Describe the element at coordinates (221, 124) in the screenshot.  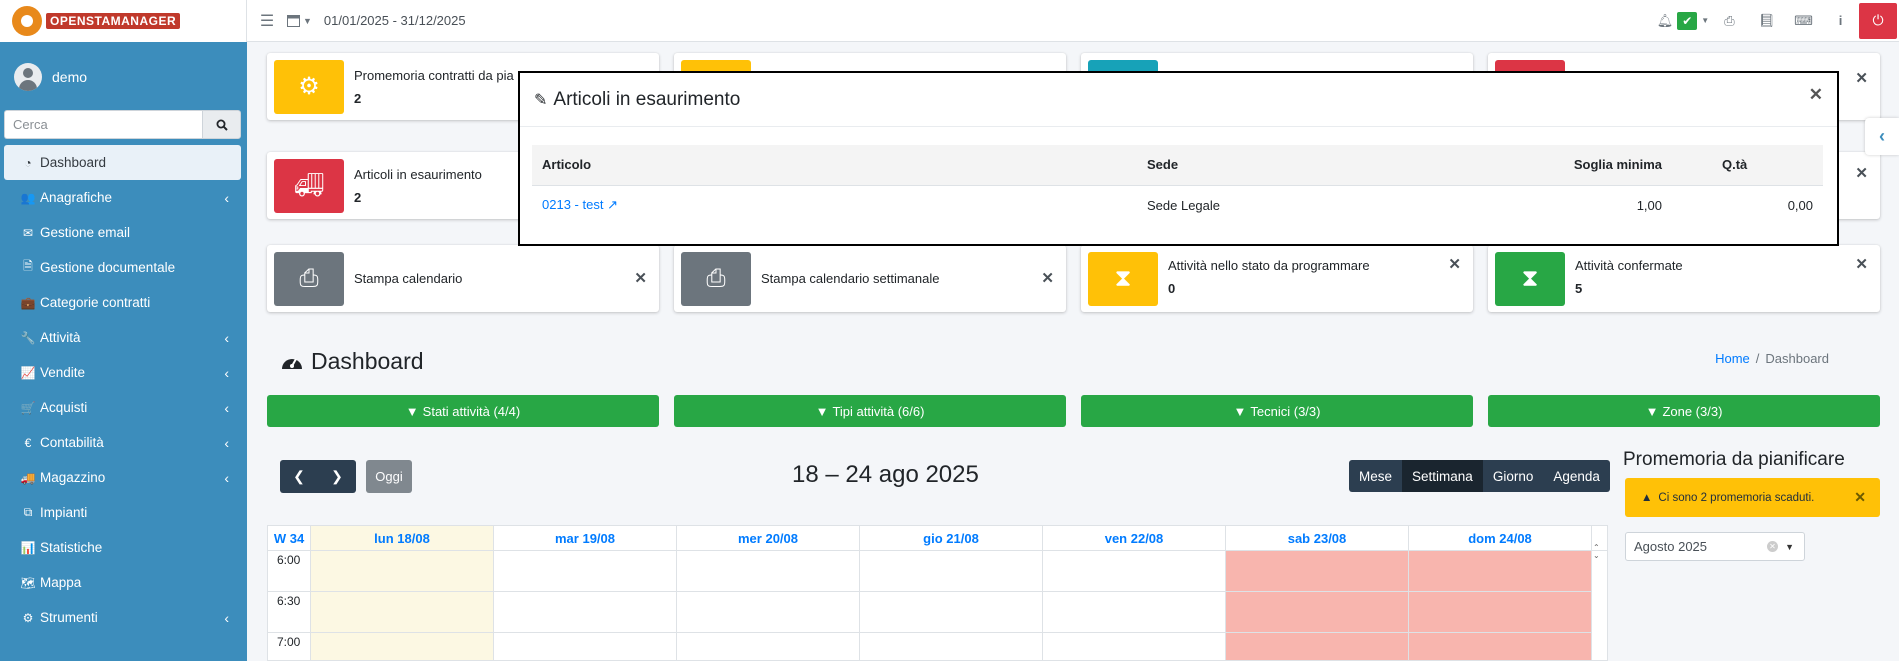
I see `search-button` at that location.